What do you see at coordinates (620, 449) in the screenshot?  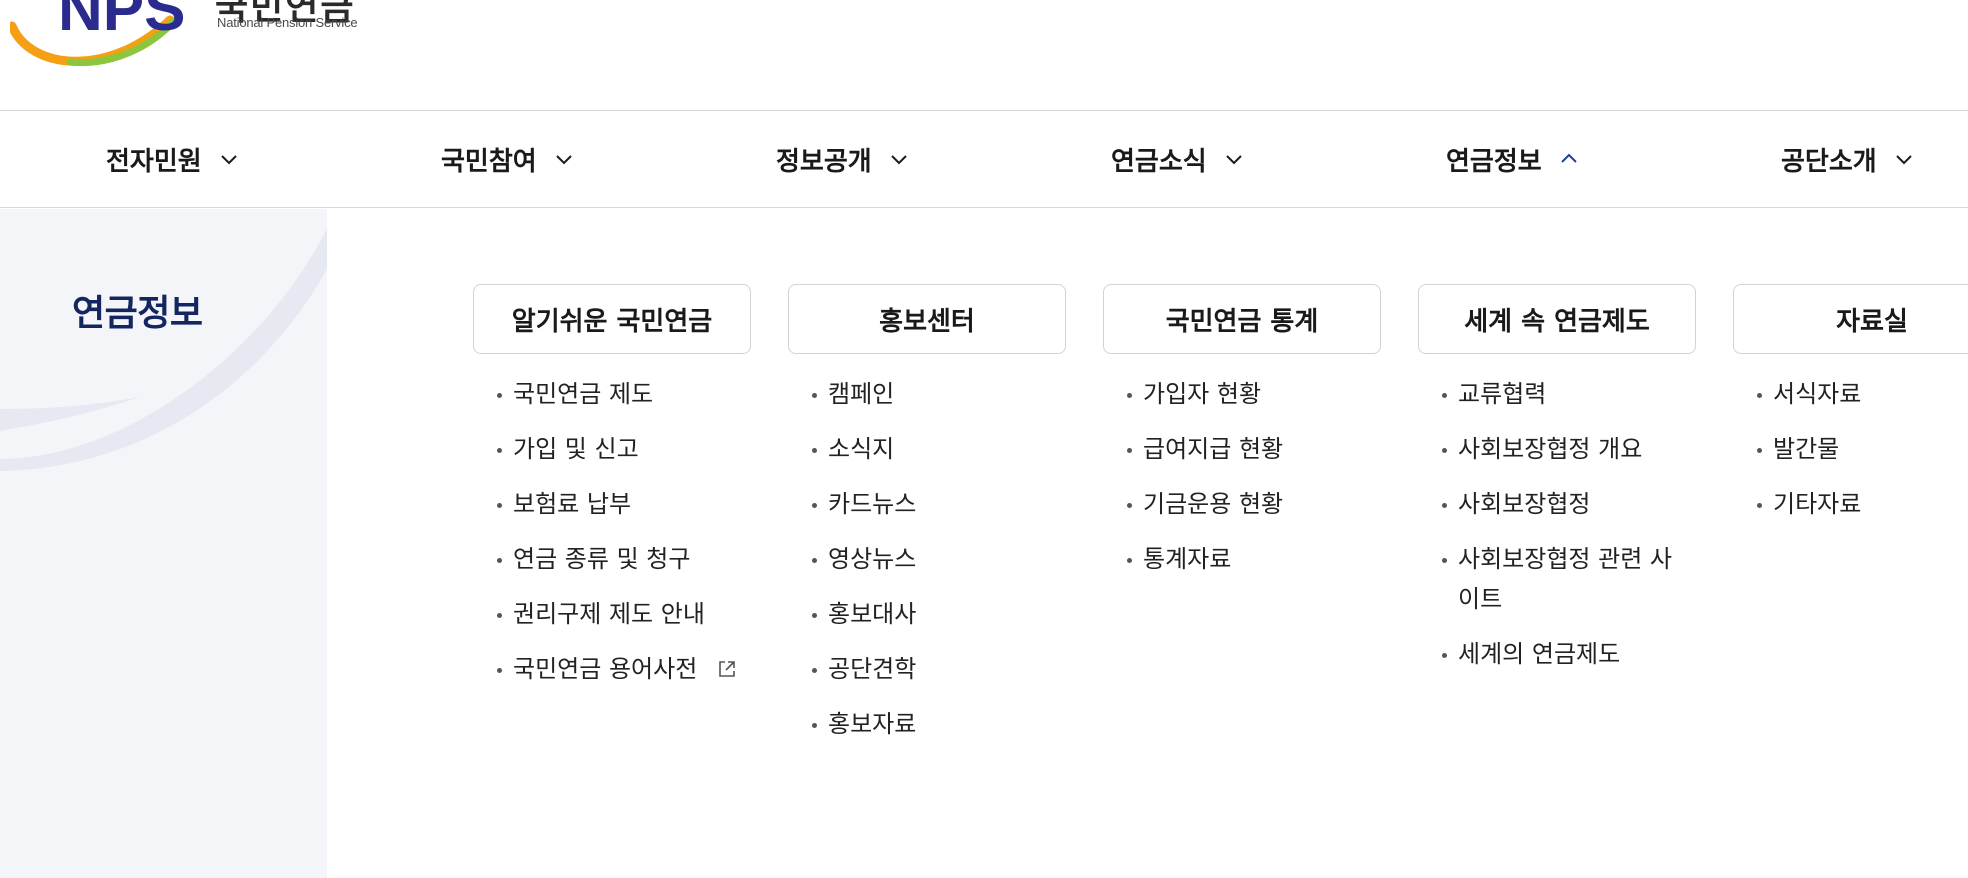 I see `list-item: 가입 및 신고` at bounding box center [620, 449].